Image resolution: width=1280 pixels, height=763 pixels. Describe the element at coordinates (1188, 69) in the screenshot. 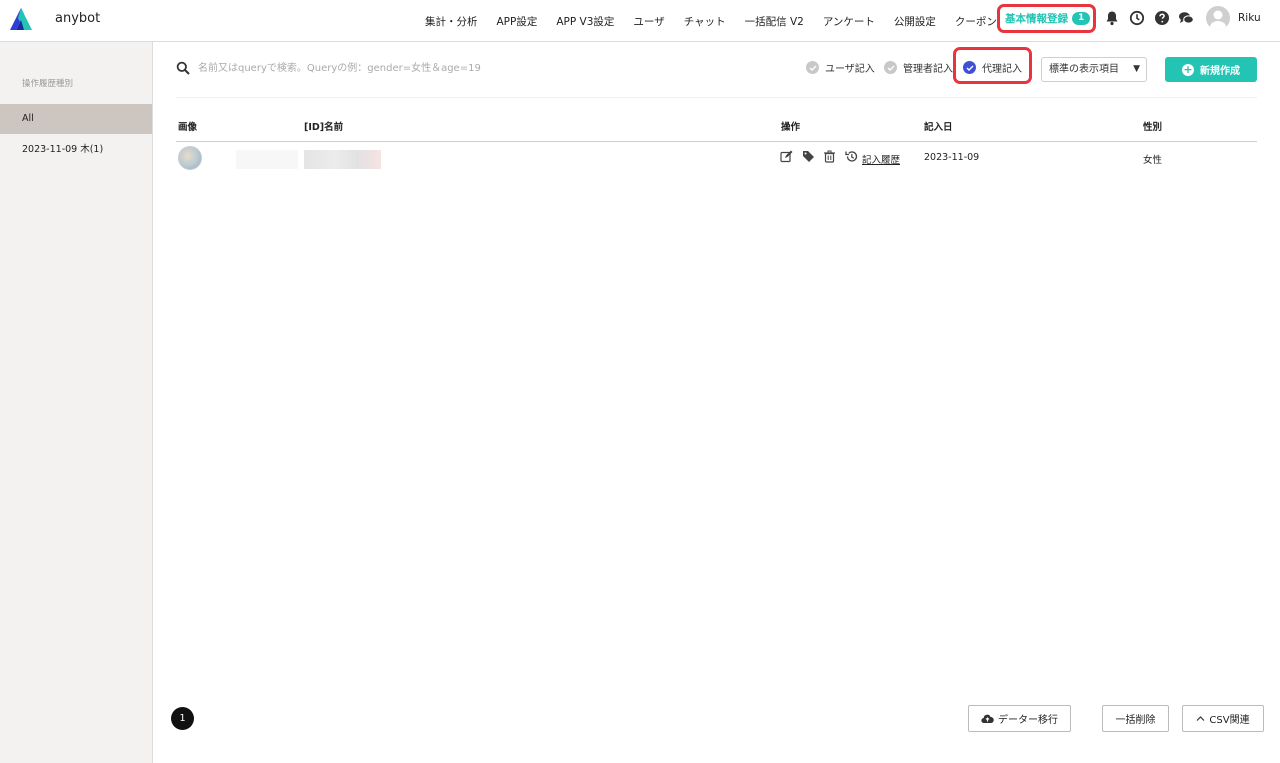

I see `plus-circle-icon: +` at that location.